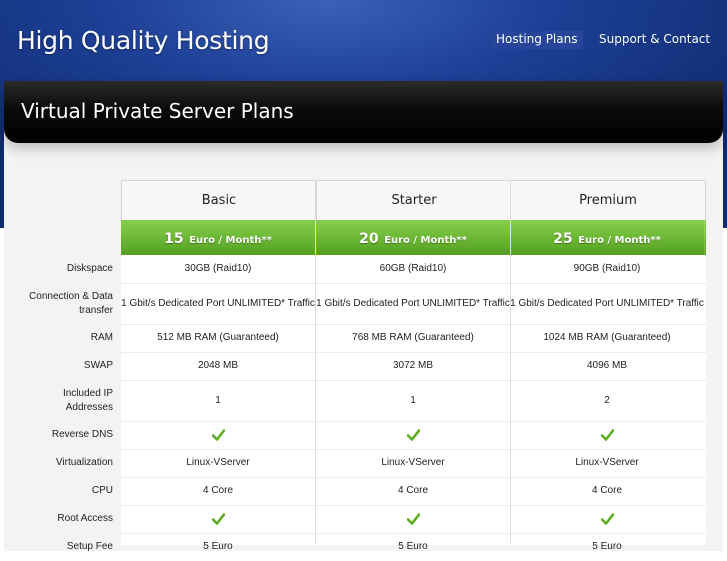  Describe the element at coordinates (414, 200) in the screenshot. I see `plan-header-starter: Starter` at that location.